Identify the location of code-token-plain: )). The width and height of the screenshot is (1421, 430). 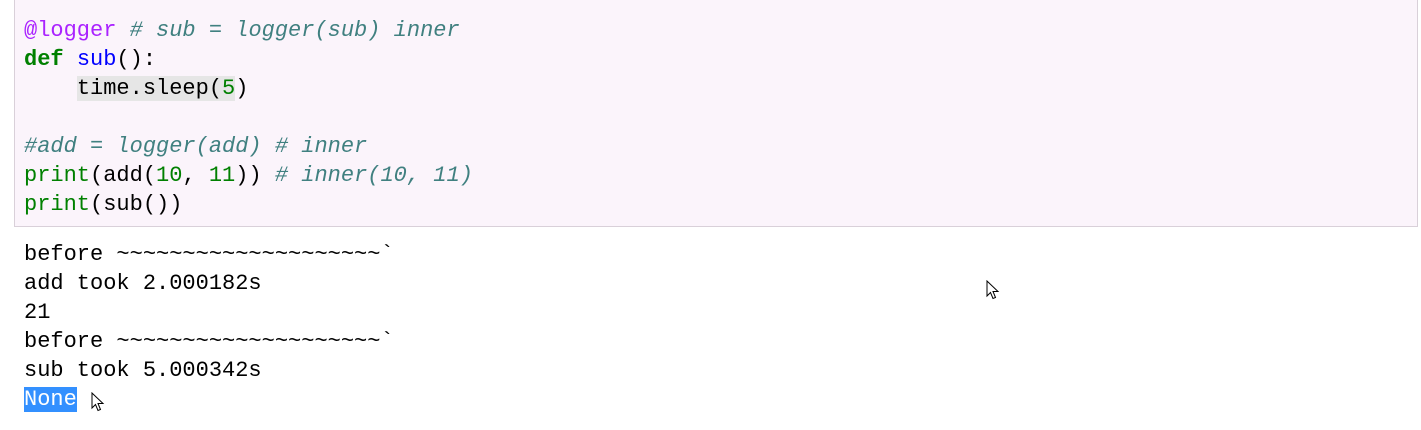
(255, 175).